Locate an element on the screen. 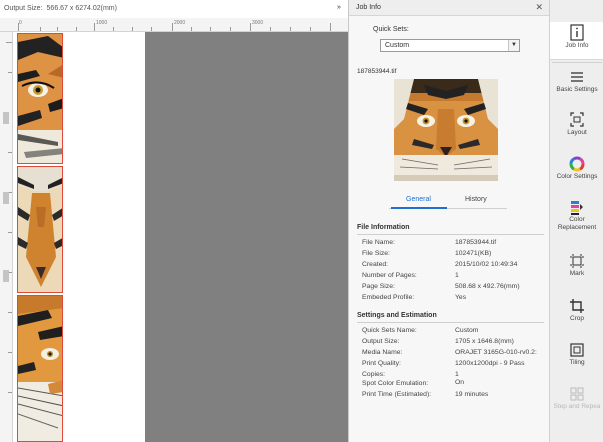 This screenshot has height=442, width=603. media-name-value: ORAJET 3165G-010-rv0.2: is located at coordinates (496, 352).